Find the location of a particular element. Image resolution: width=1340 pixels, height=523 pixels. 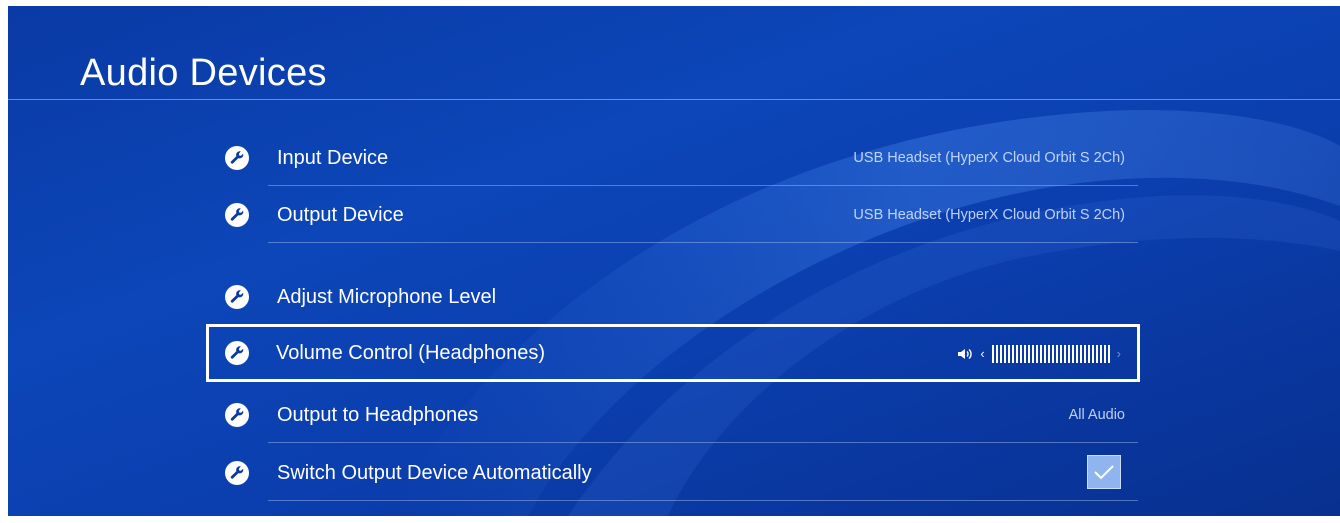

setting-label: Input Device is located at coordinates (333, 158).